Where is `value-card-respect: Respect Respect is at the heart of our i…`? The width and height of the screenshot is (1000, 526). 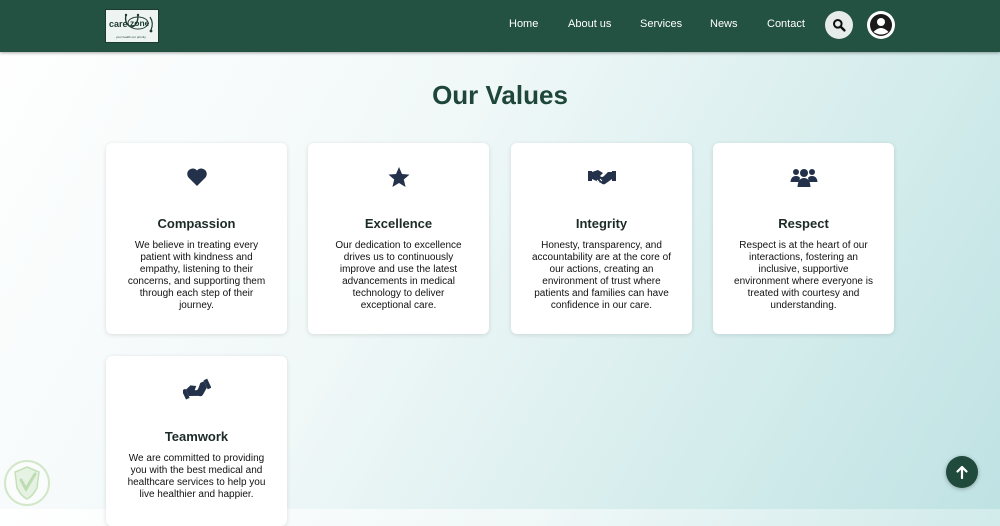
value-card-respect: Respect Respect is at the heart of our i… is located at coordinates (803, 238).